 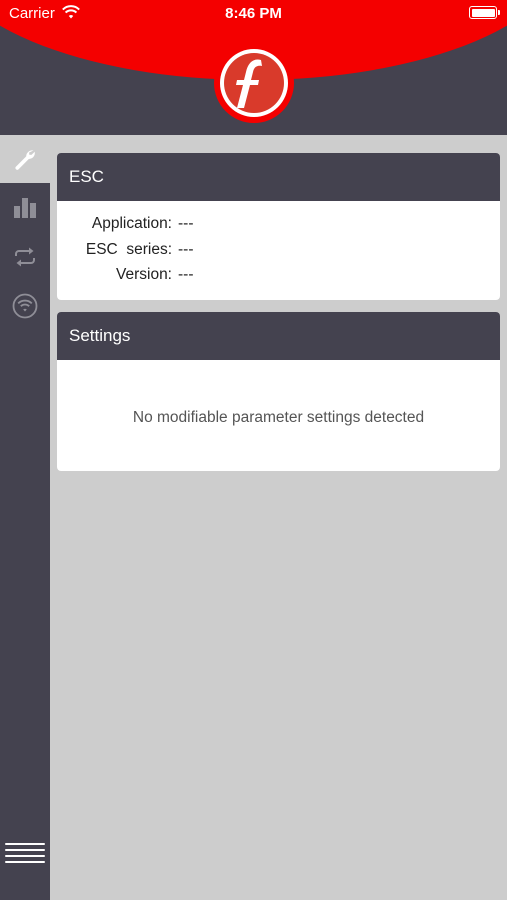 What do you see at coordinates (143, 274) in the screenshot?
I see `version-label: Version:` at bounding box center [143, 274].